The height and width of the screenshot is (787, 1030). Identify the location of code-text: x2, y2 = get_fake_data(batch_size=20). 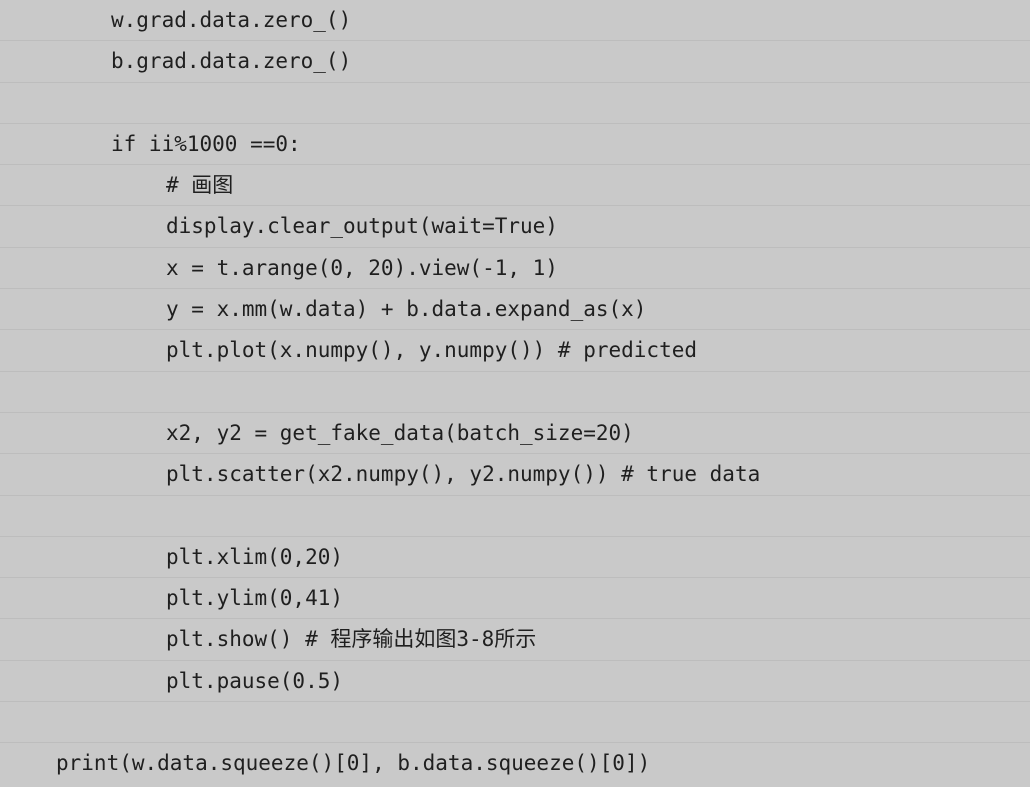
(400, 432).